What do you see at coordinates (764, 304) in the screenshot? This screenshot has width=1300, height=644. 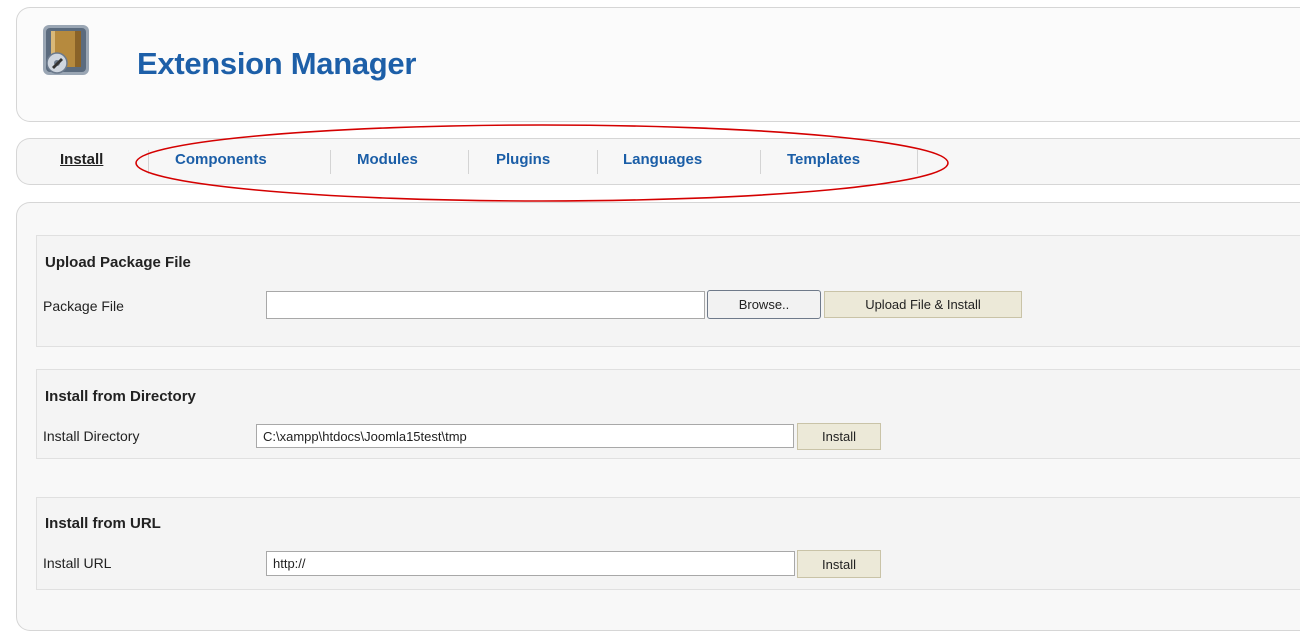 I see `browse-button: Browse..` at bounding box center [764, 304].